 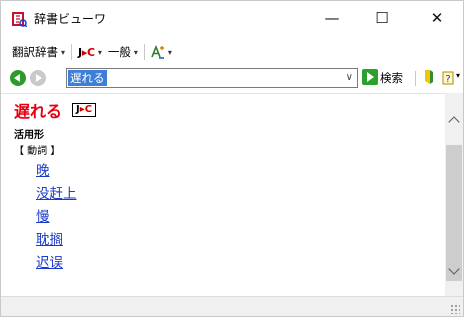 I want to click on translate-icon, so click(x=157, y=52).